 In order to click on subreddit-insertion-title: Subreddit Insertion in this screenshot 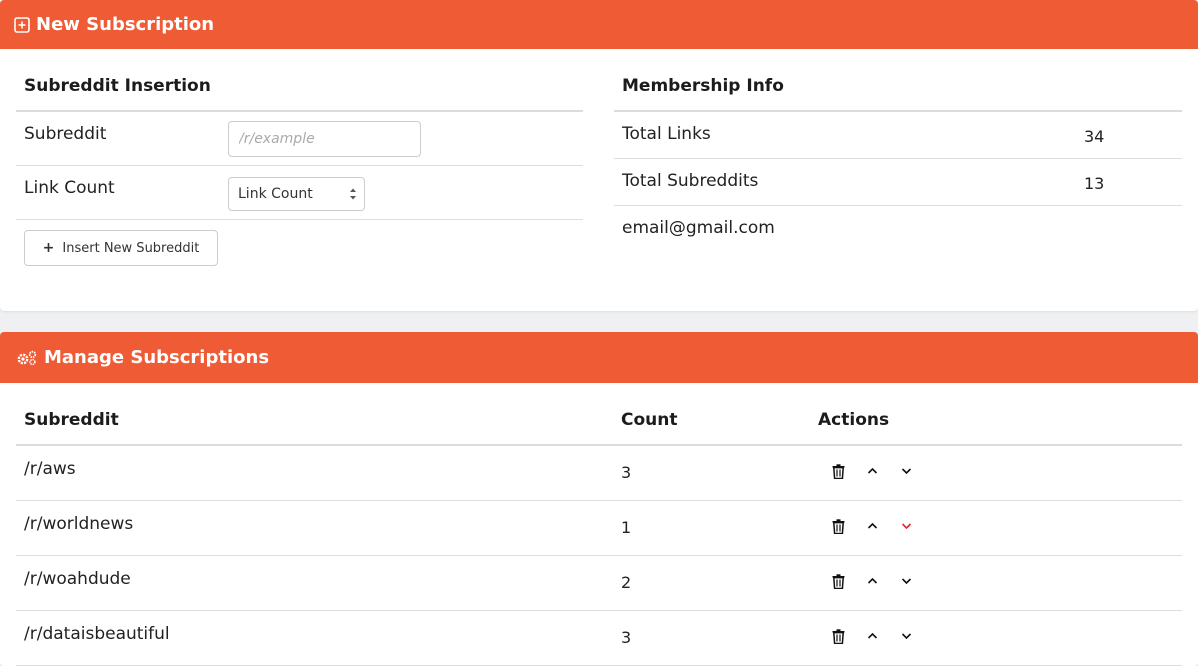, I will do `click(299, 89)`.